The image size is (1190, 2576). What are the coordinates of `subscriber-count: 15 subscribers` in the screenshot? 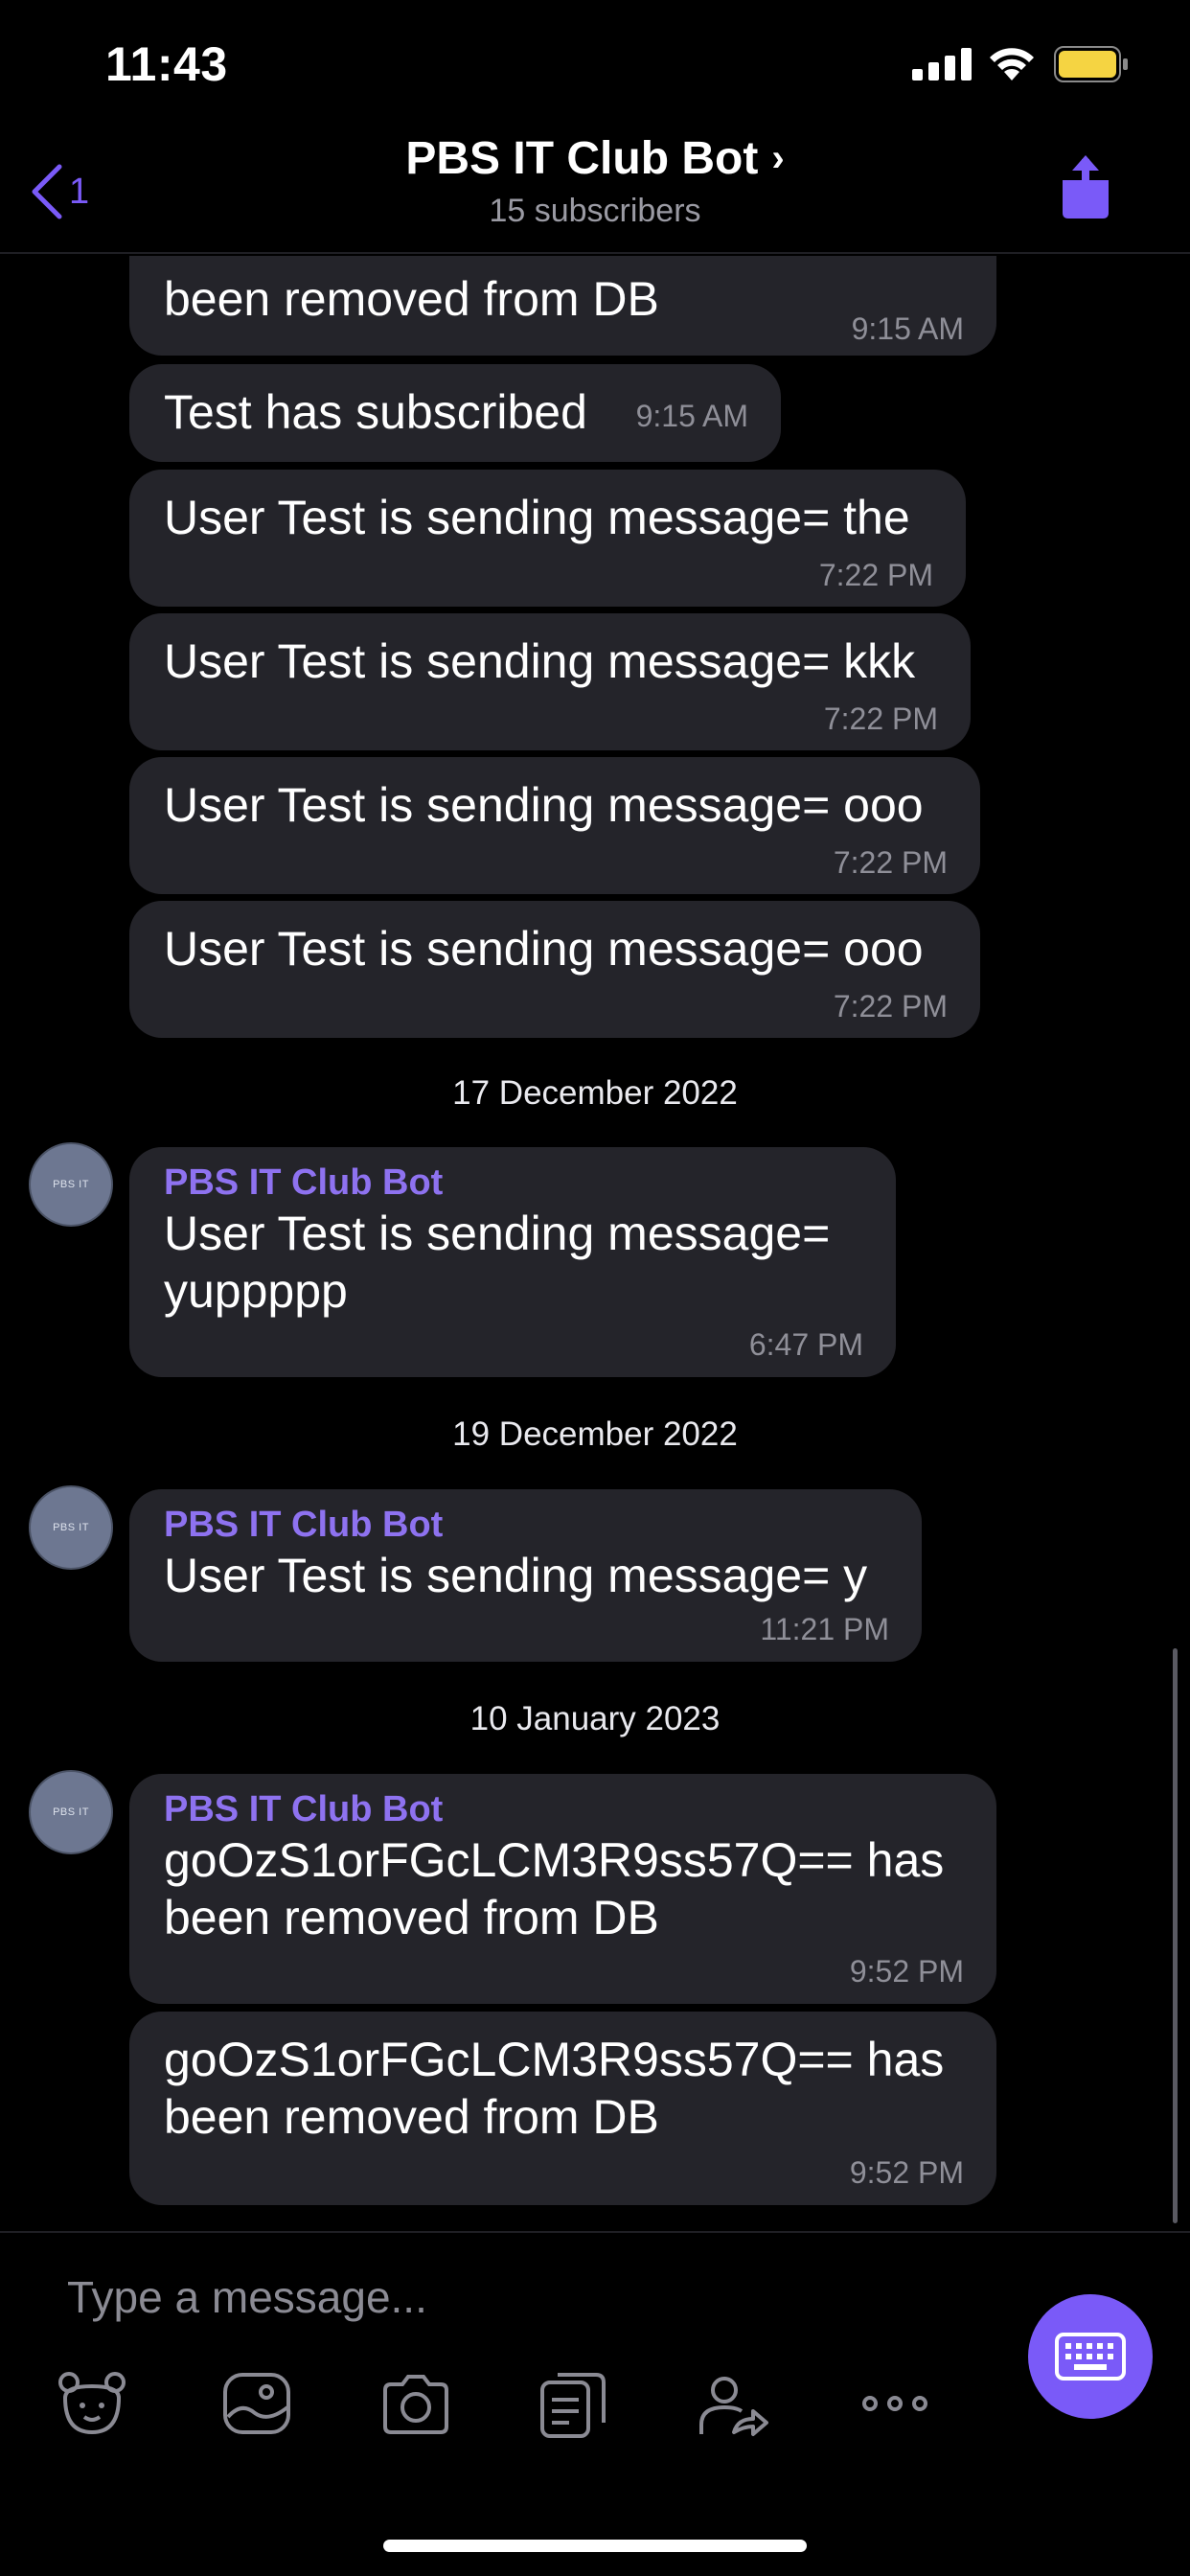 It's located at (595, 211).